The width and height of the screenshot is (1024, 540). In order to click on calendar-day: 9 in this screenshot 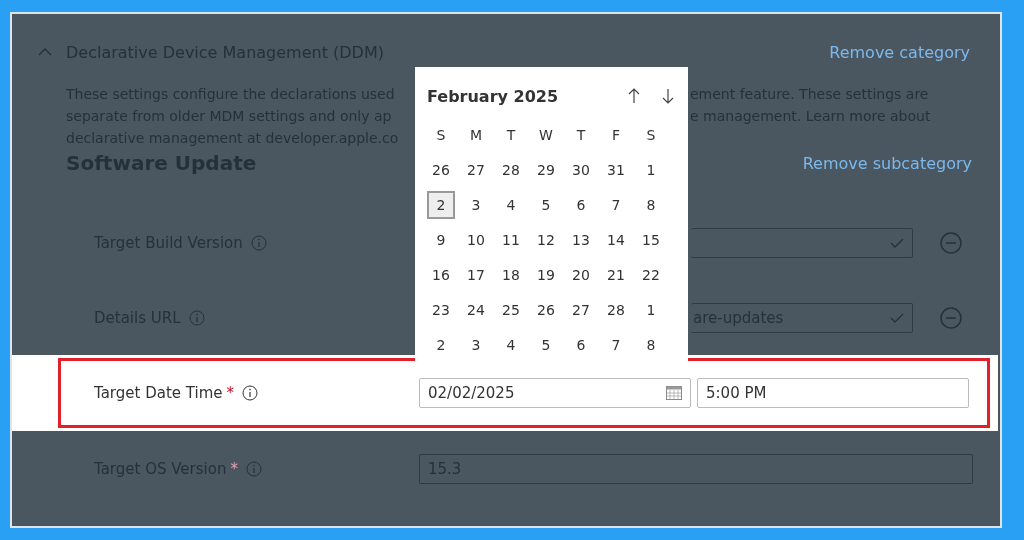, I will do `click(441, 240)`.